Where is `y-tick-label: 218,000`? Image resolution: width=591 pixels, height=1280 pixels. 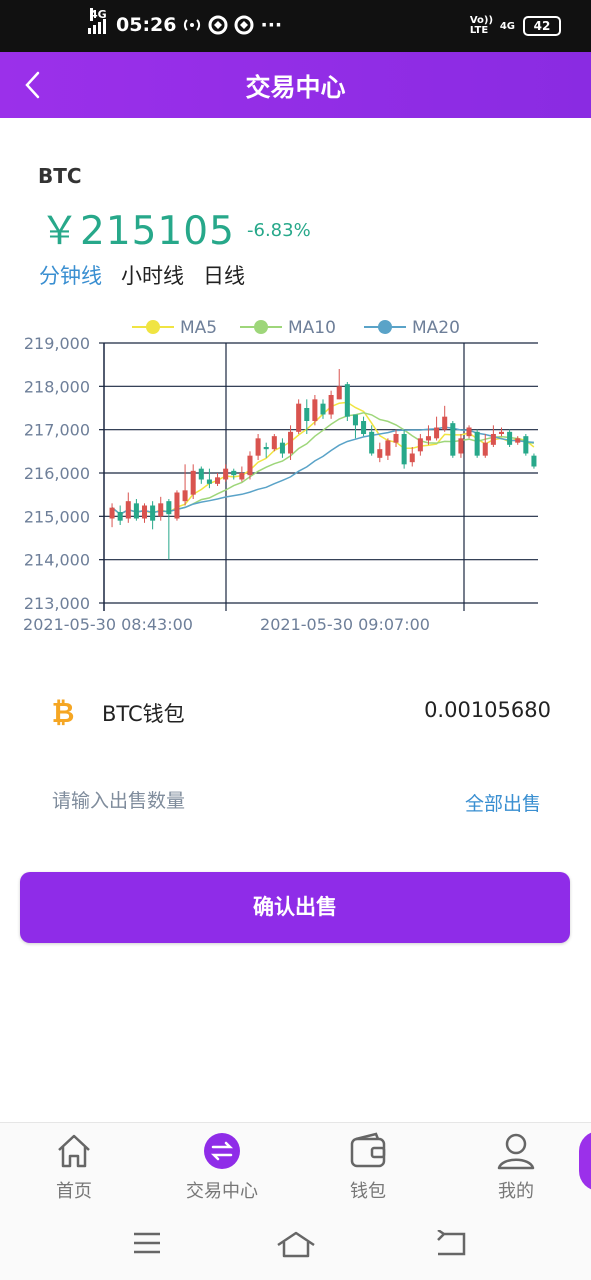
y-tick-label: 218,000 is located at coordinates (57, 386).